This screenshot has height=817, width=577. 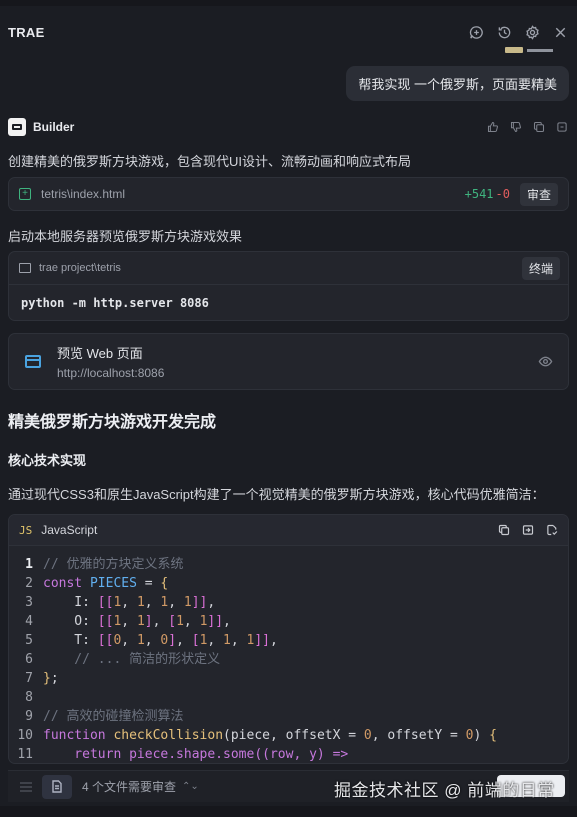 I want to click on code-line: 11 return piece.shape.some((row, y) =>, so click(x=288, y=754).